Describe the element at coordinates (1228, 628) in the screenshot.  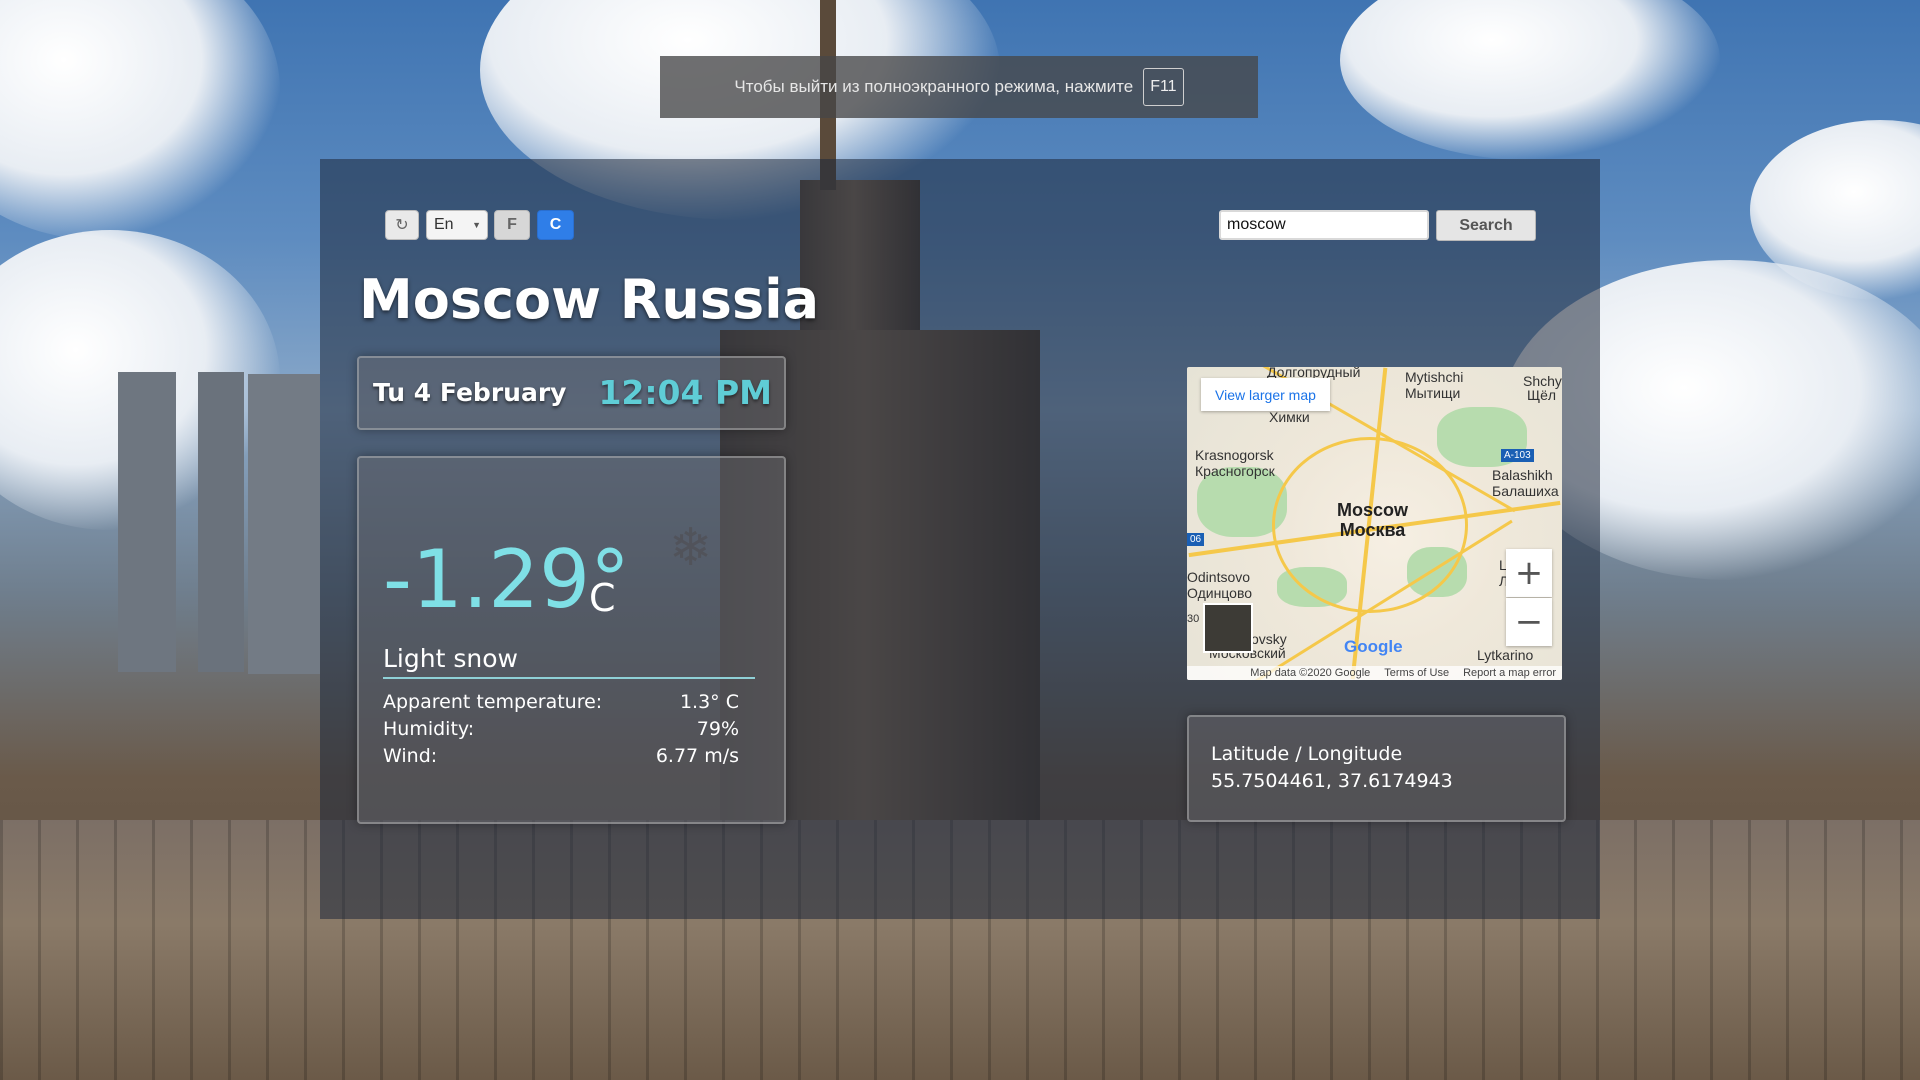
I see `satellite-toggle` at that location.